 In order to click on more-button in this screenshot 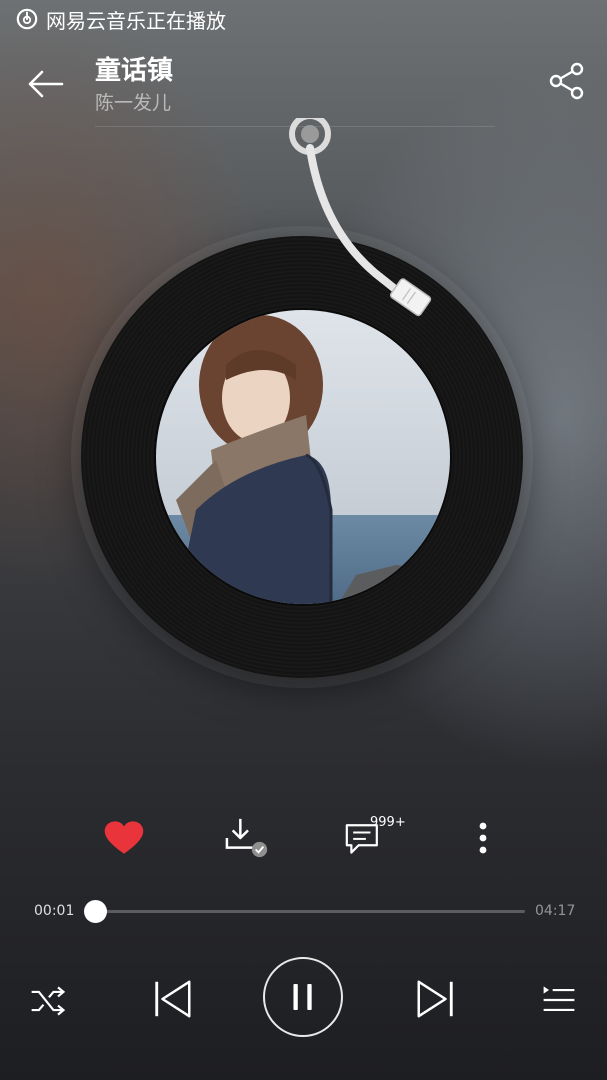, I will do `click(483, 838)`.